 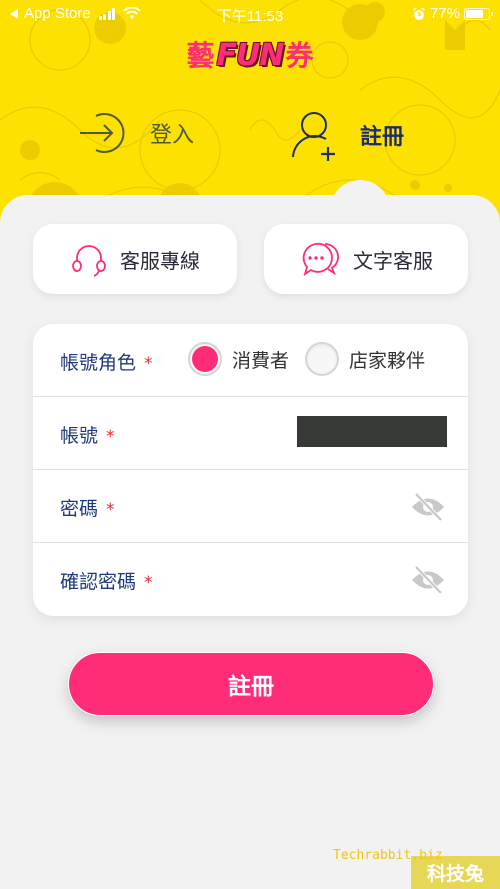 I want to click on role-option-consumer: 消費者, so click(x=238, y=359).